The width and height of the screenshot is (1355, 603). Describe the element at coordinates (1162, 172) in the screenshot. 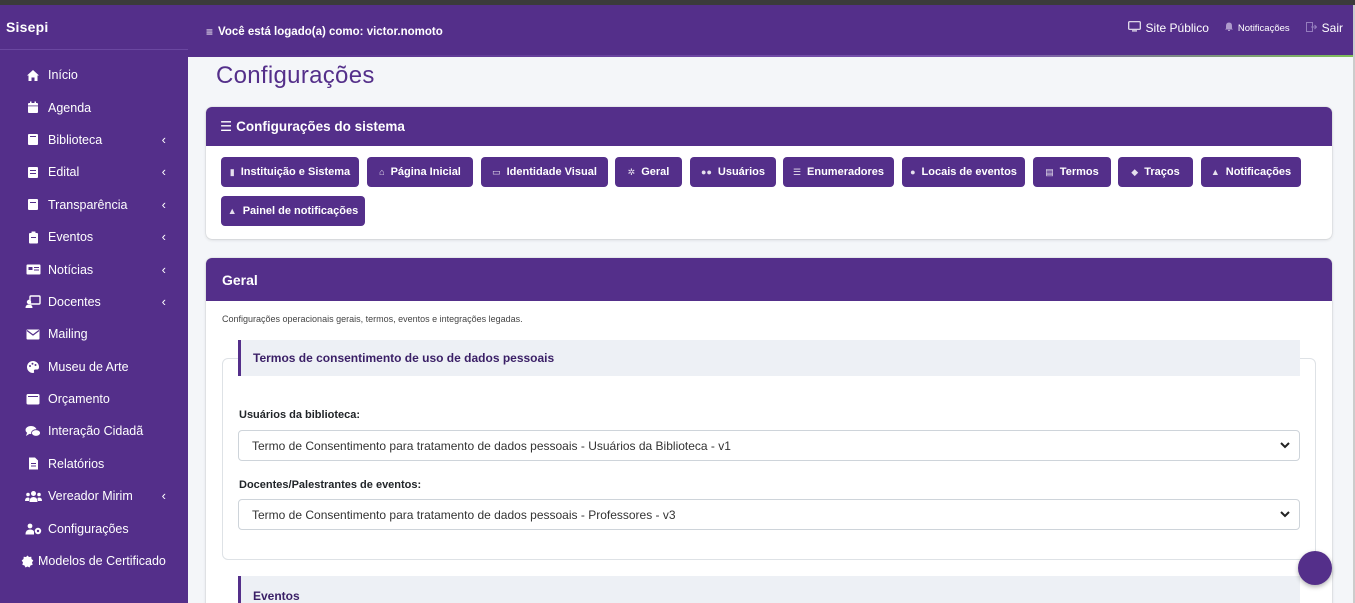

I see `button-label: Traços` at that location.